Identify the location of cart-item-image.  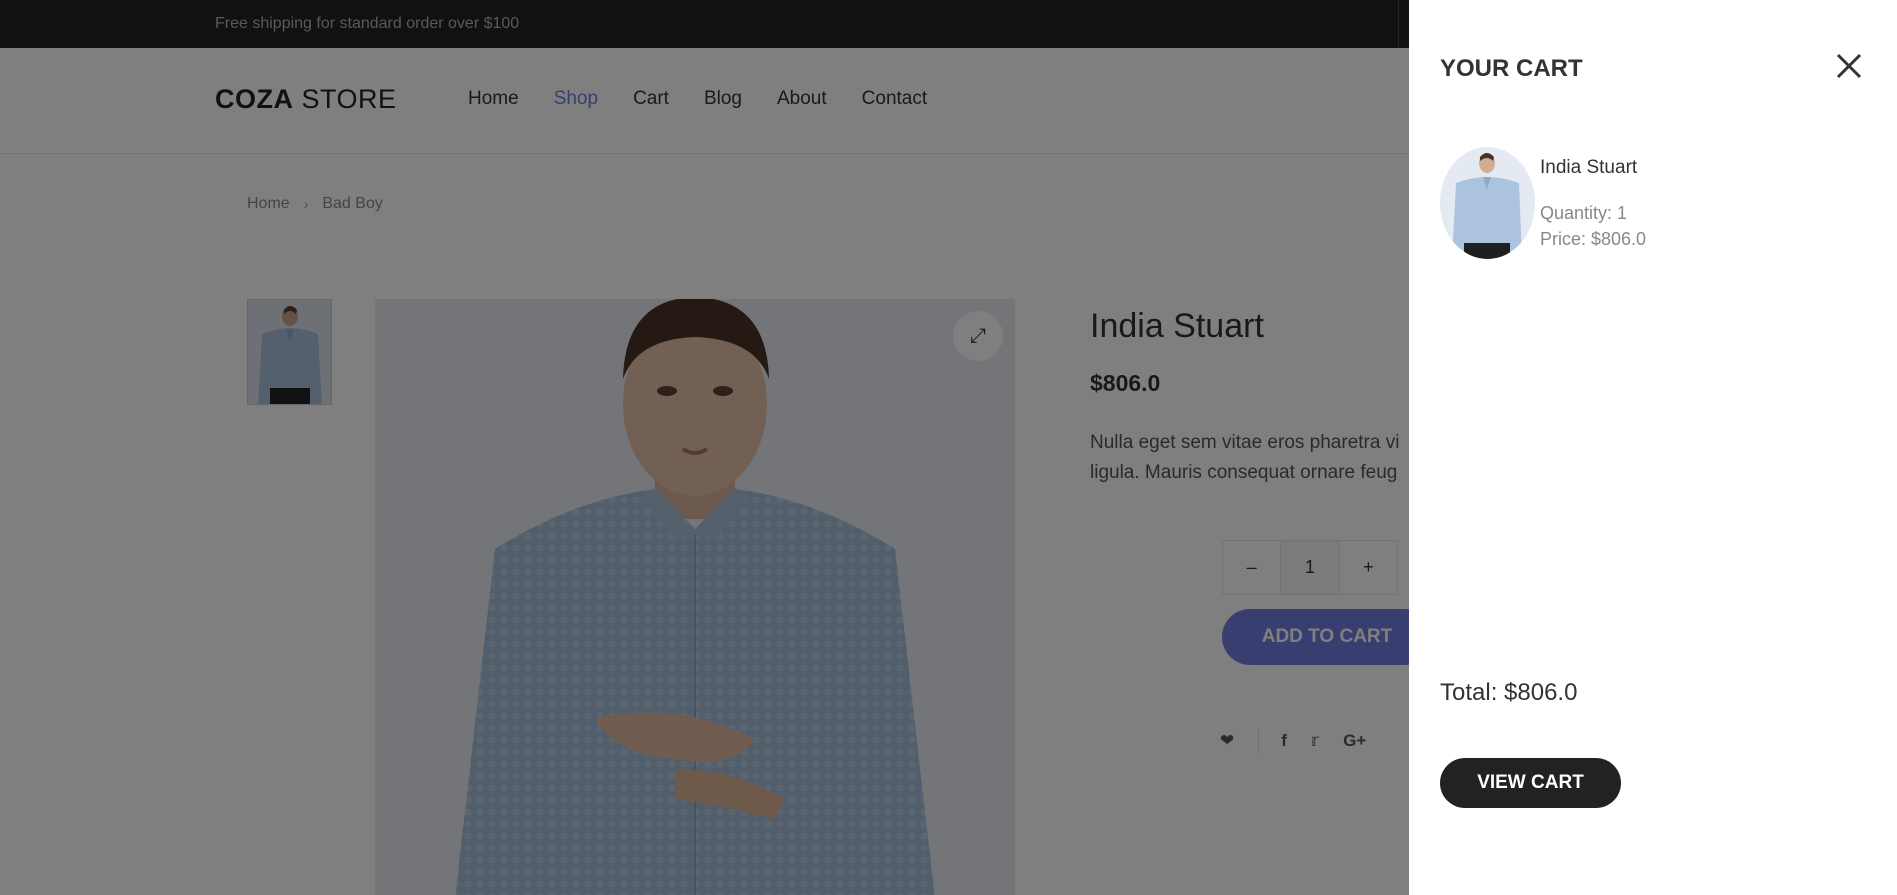
(1487, 203).